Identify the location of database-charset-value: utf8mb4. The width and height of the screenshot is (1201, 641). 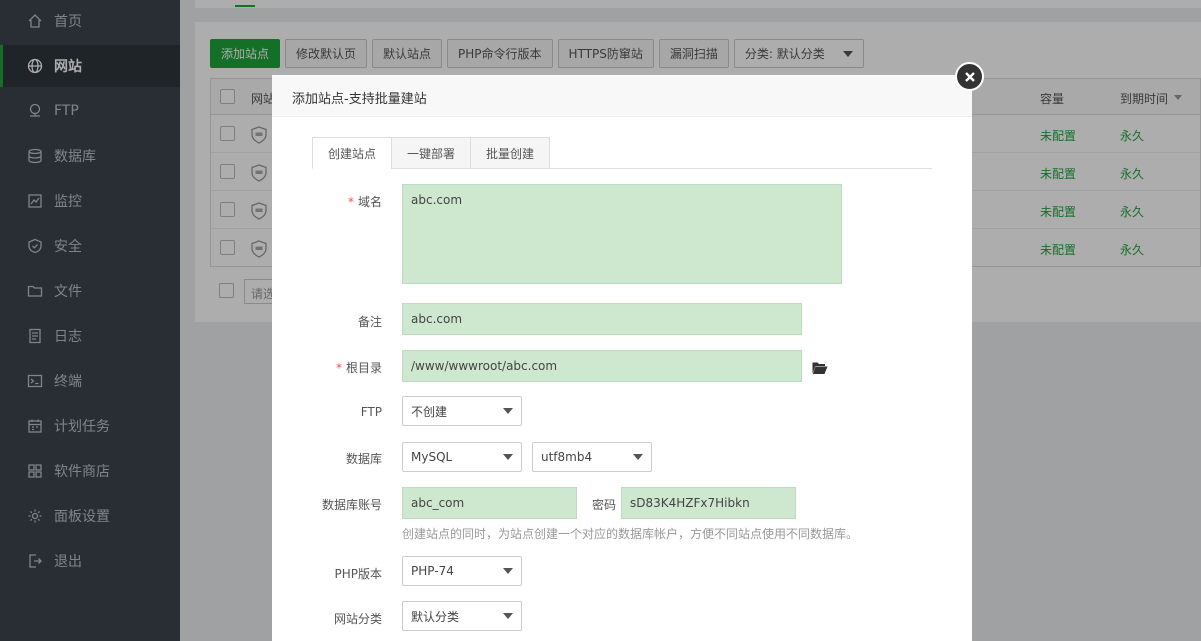
(567, 457).